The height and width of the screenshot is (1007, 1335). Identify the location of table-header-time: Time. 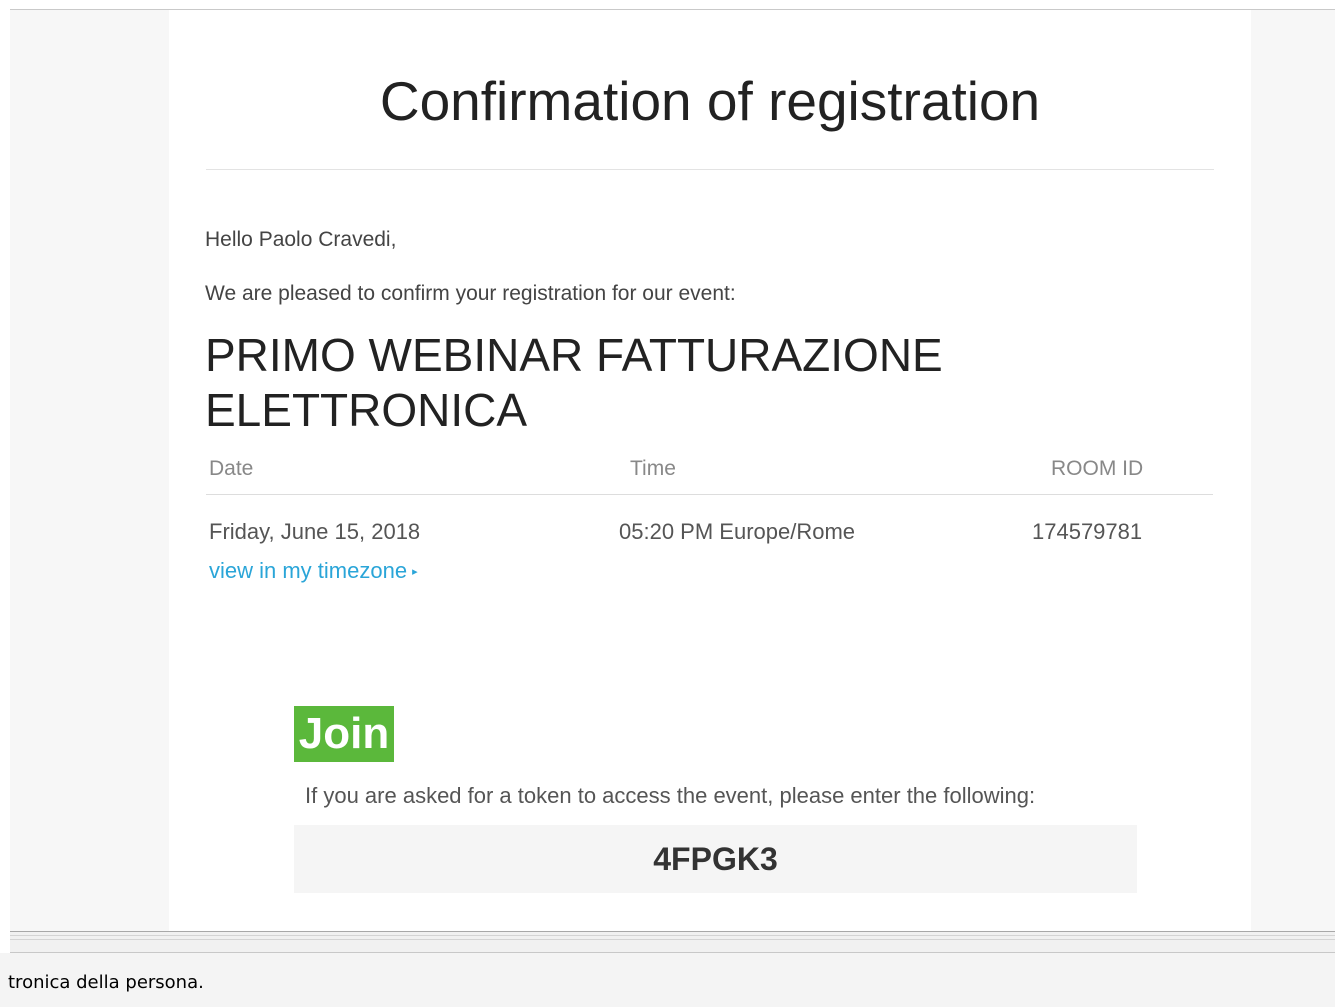
(653, 468).